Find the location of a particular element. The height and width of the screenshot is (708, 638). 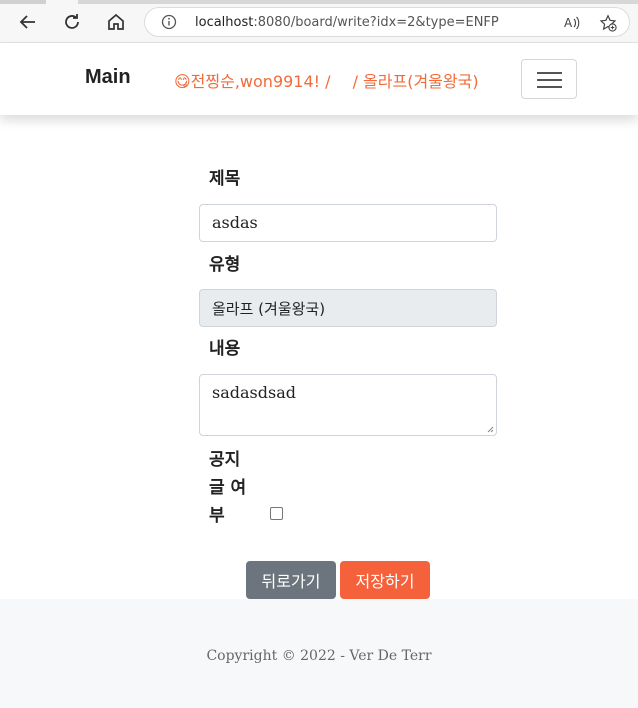

brand-link: Main is located at coordinates (108, 77).